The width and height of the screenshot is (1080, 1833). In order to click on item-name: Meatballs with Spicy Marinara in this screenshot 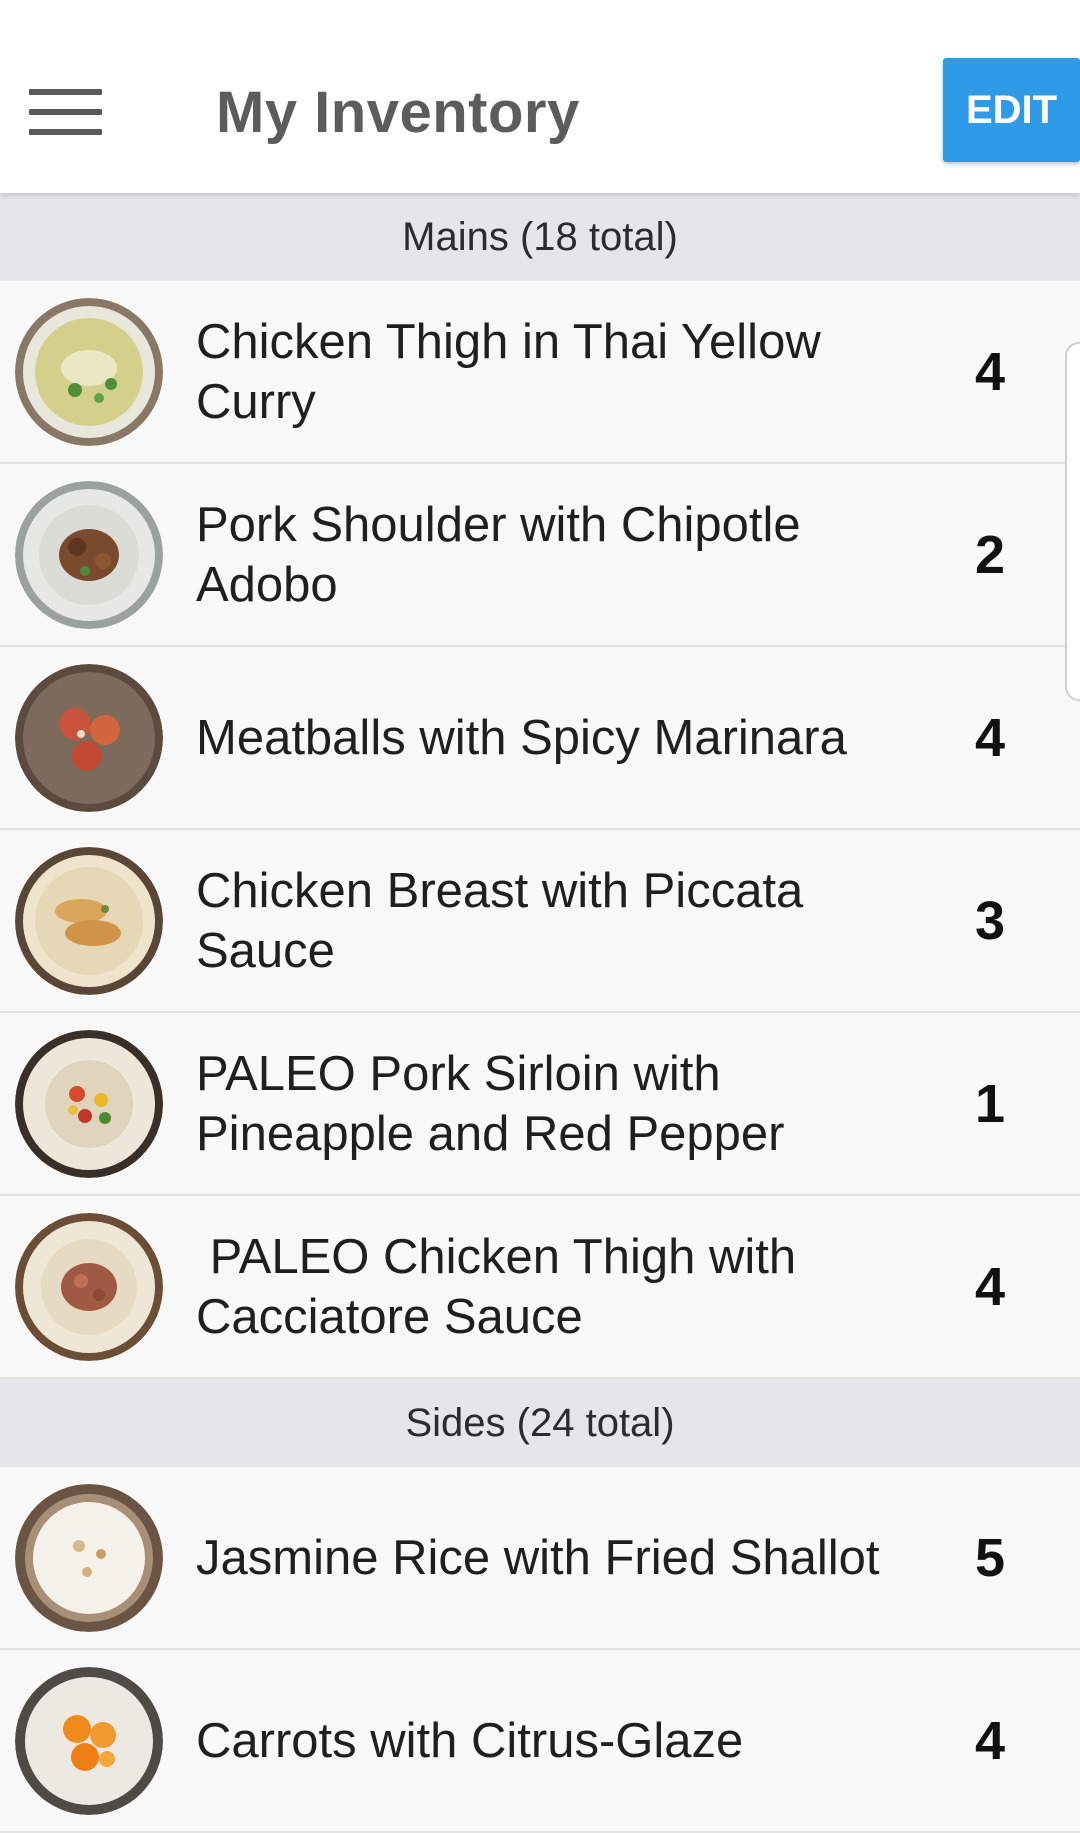, I will do `click(521, 737)`.